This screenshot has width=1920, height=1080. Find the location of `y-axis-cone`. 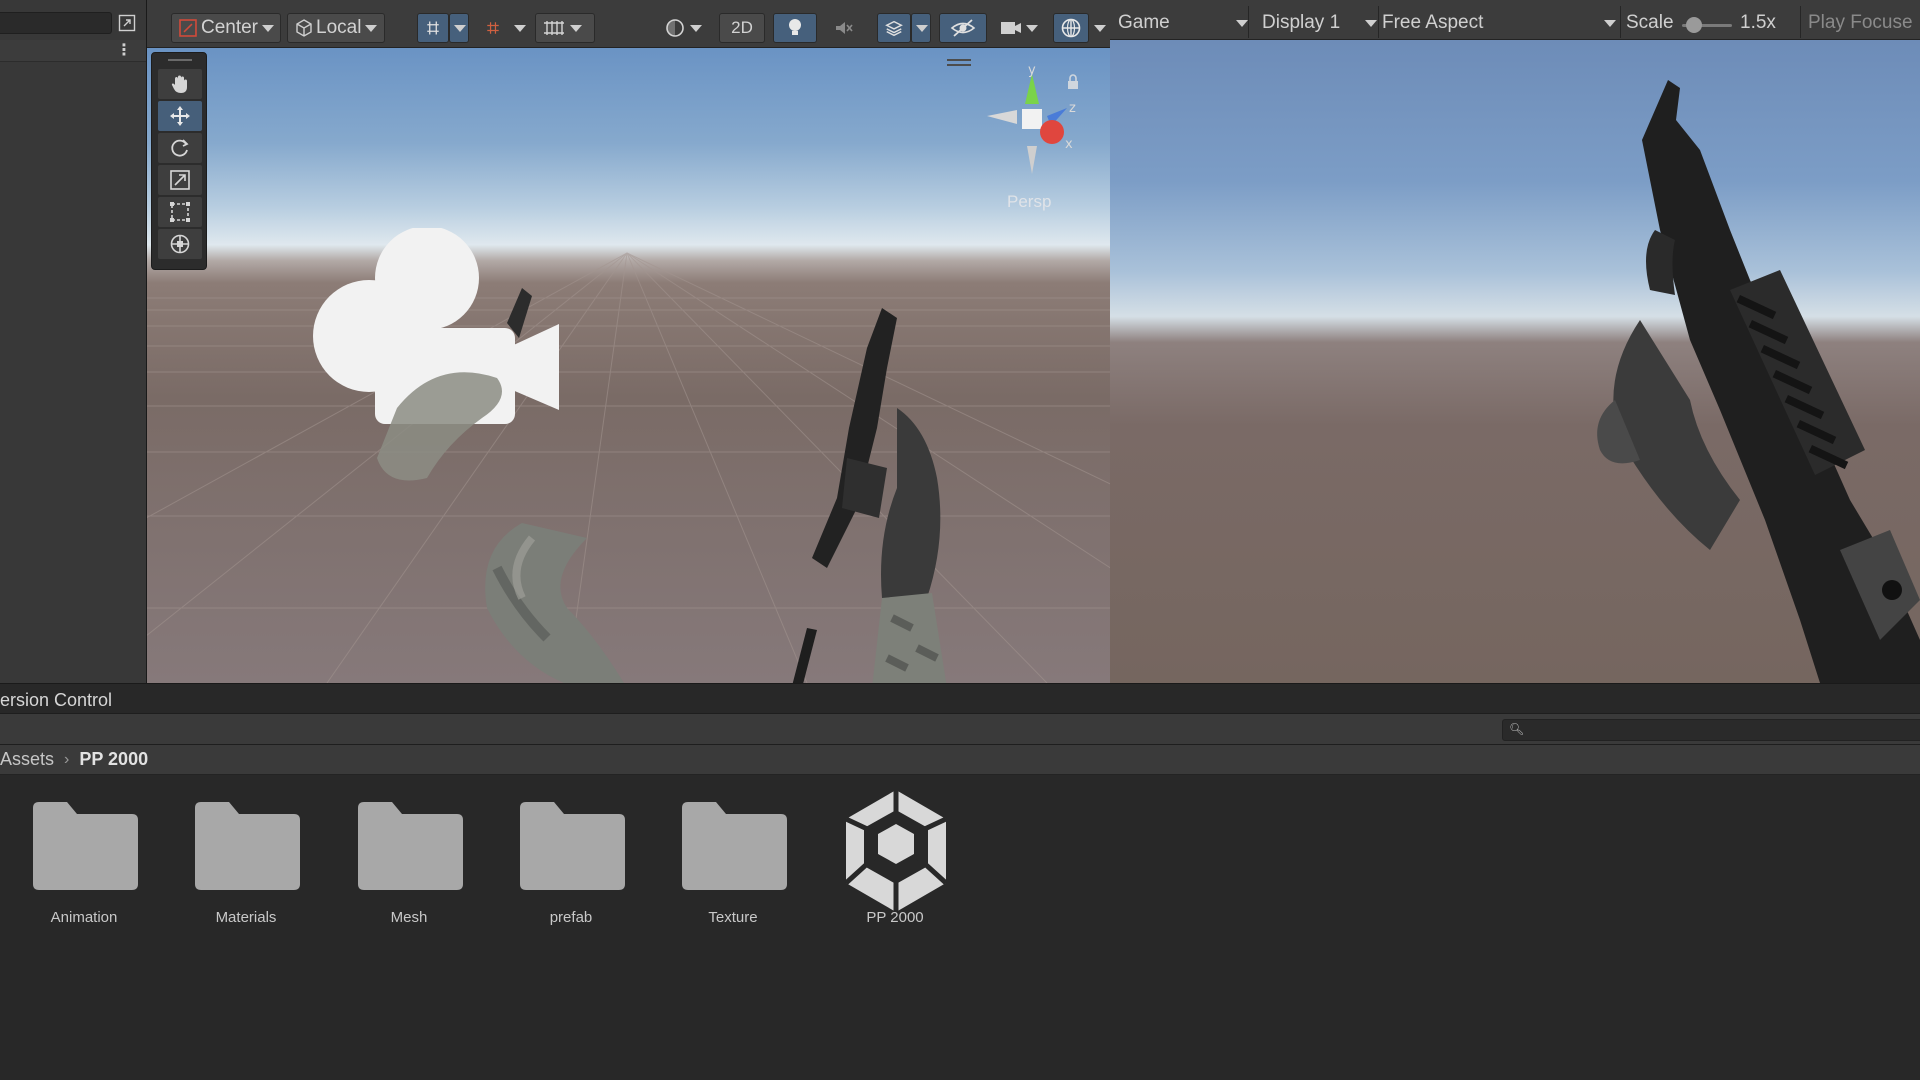

y-axis-cone is located at coordinates (1032, 89).